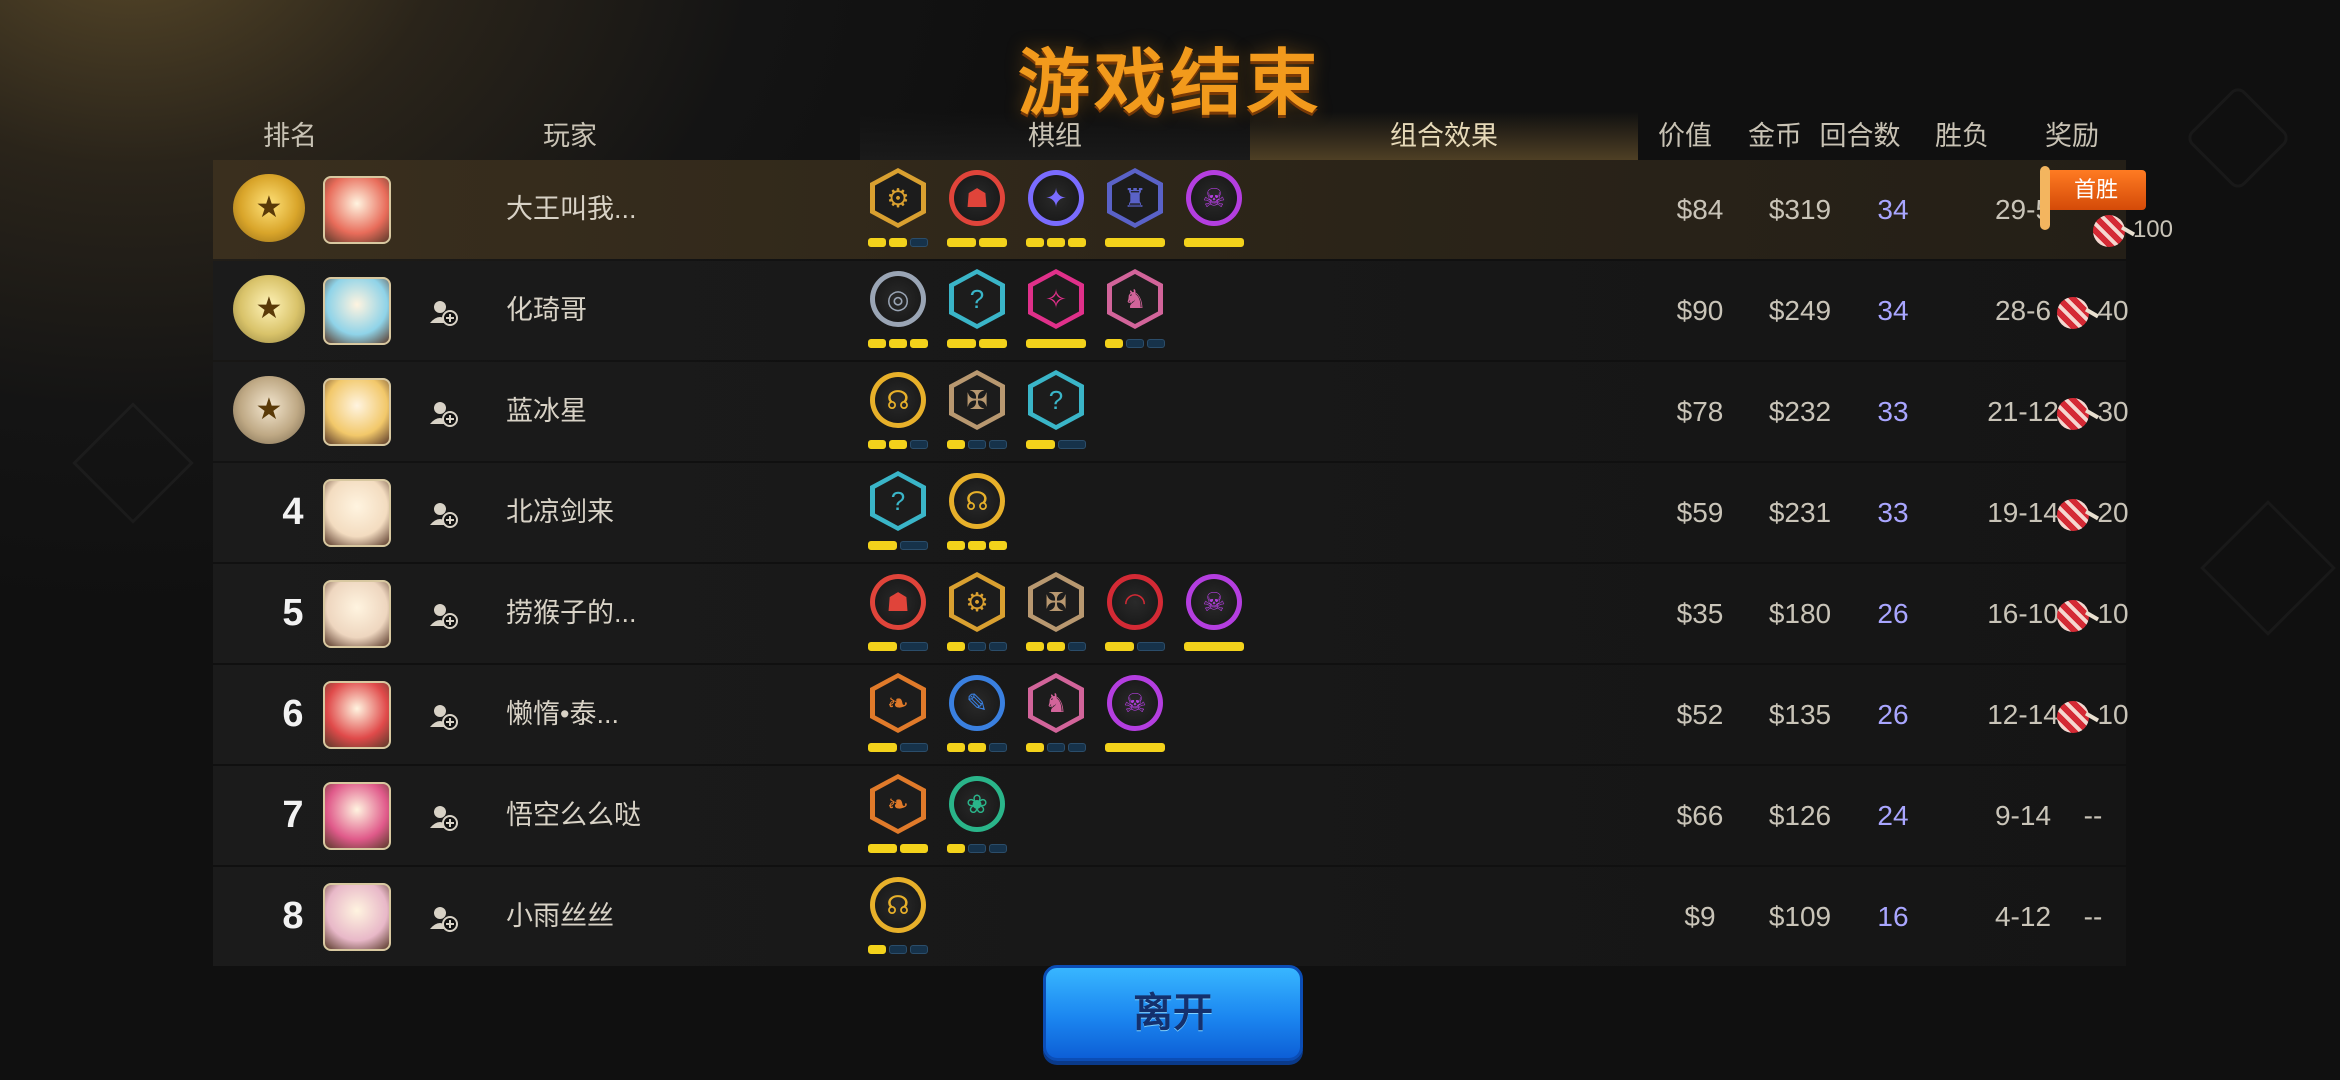  Describe the element at coordinates (1171, 411) in the screenshot. I see `table-row: ★ 蓝冰星 ☊ ✠? $78 $232 33 21-12 30` at that location.